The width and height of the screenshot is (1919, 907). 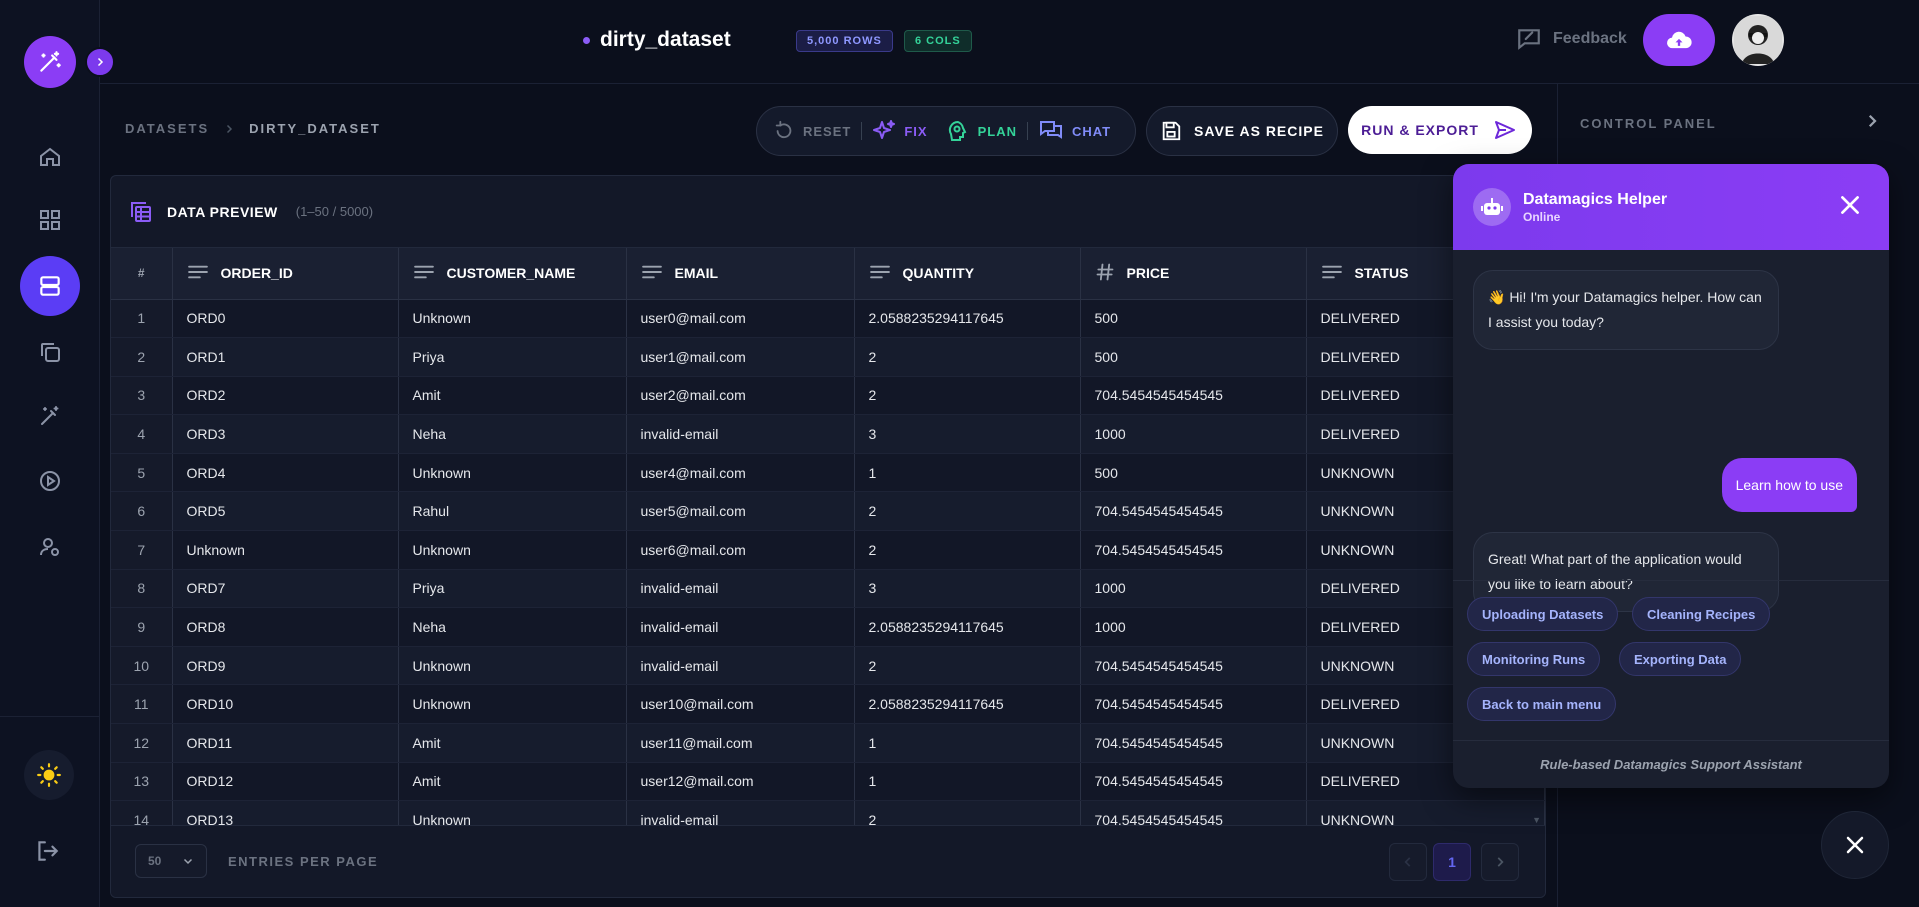 I want to click on table-row: 5 ORD4 Unknown user4@mail.com 1 500 UNKNOWN, so click(x=828, y=473).